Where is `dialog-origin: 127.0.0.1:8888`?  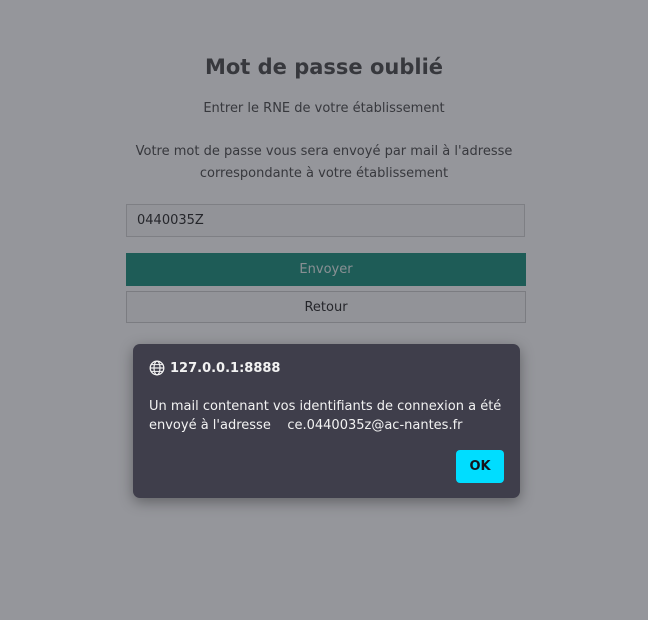
dialog-origin: 127.0.0.1:8888 is located at coordinates (214, 368).